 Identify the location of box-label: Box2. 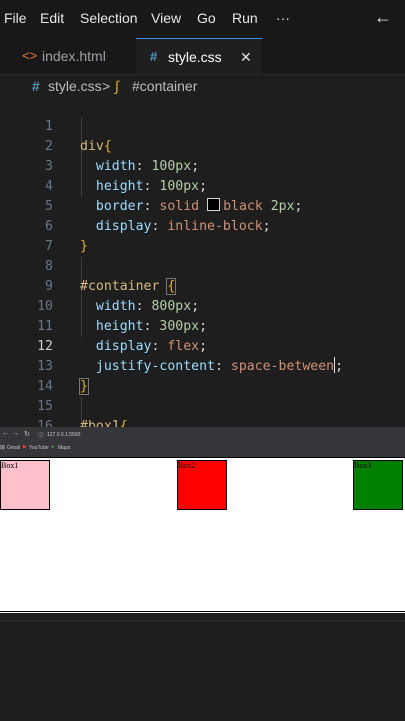
(187, 465).